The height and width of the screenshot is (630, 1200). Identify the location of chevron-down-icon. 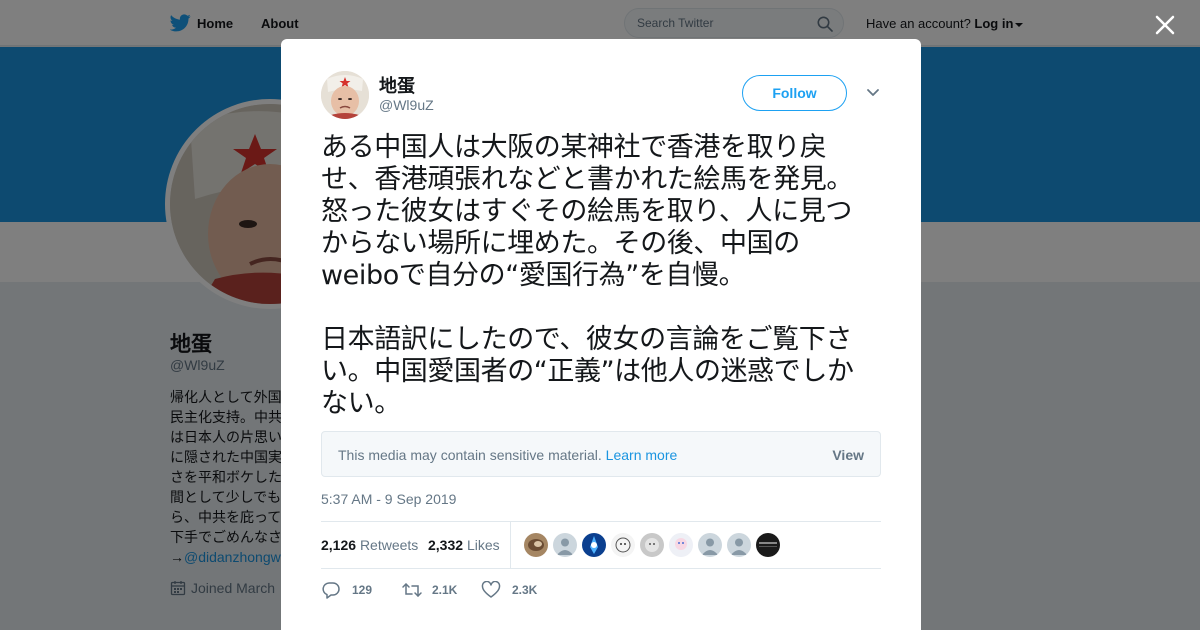
(873, 93).